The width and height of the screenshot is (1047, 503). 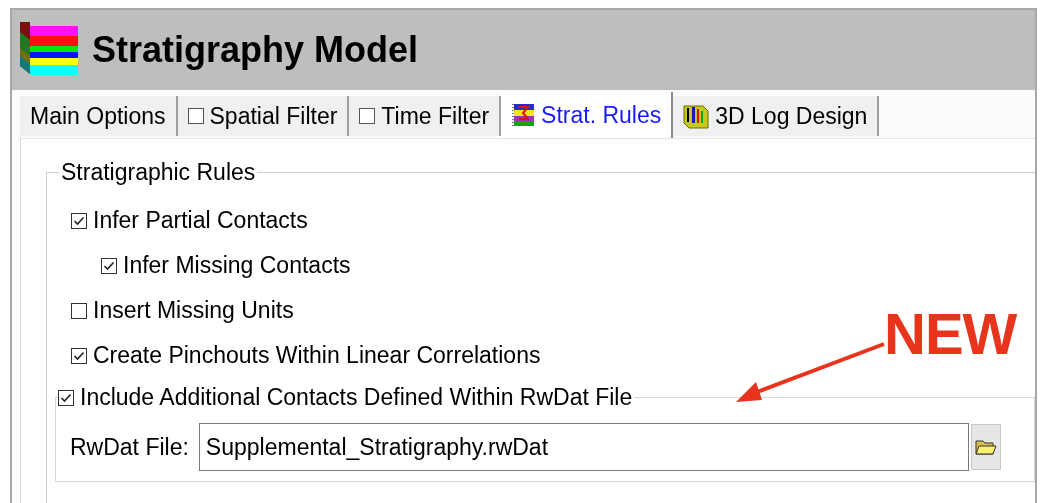 I want to click on file-field: Supplemental_Stratigraphy.rwDat, so click(x=583, y=447).